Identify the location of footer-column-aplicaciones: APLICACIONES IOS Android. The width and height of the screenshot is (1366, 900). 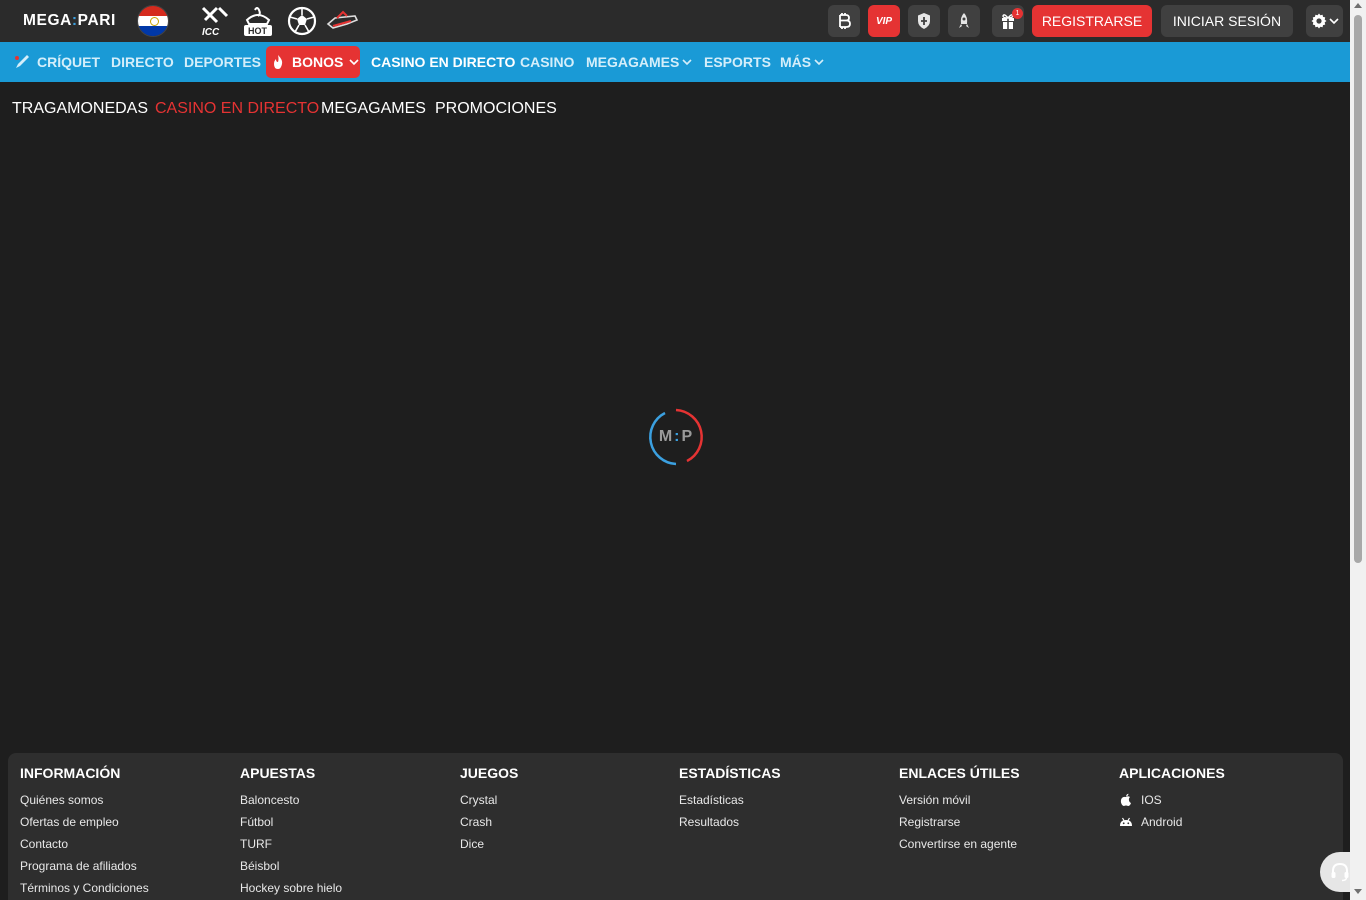
(1172, 799).